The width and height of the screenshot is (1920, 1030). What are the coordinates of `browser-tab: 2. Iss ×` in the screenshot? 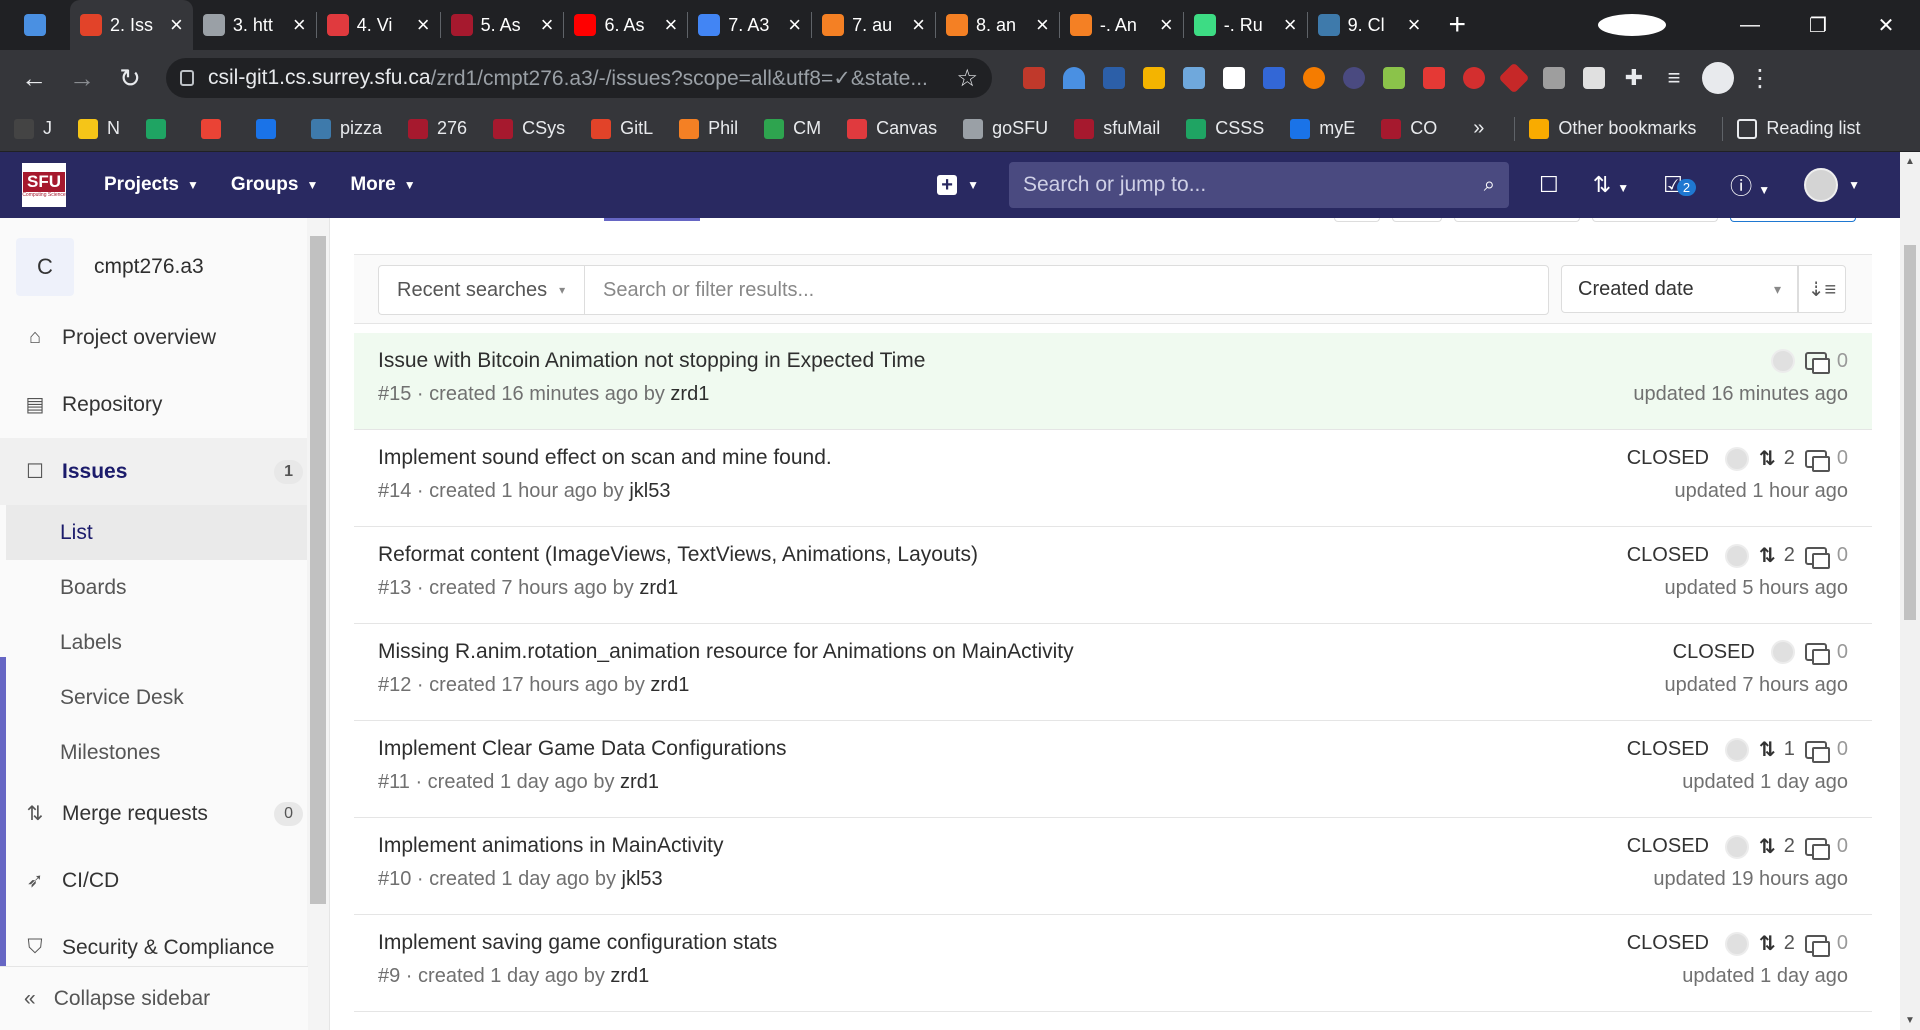 It's located at (131, 25).